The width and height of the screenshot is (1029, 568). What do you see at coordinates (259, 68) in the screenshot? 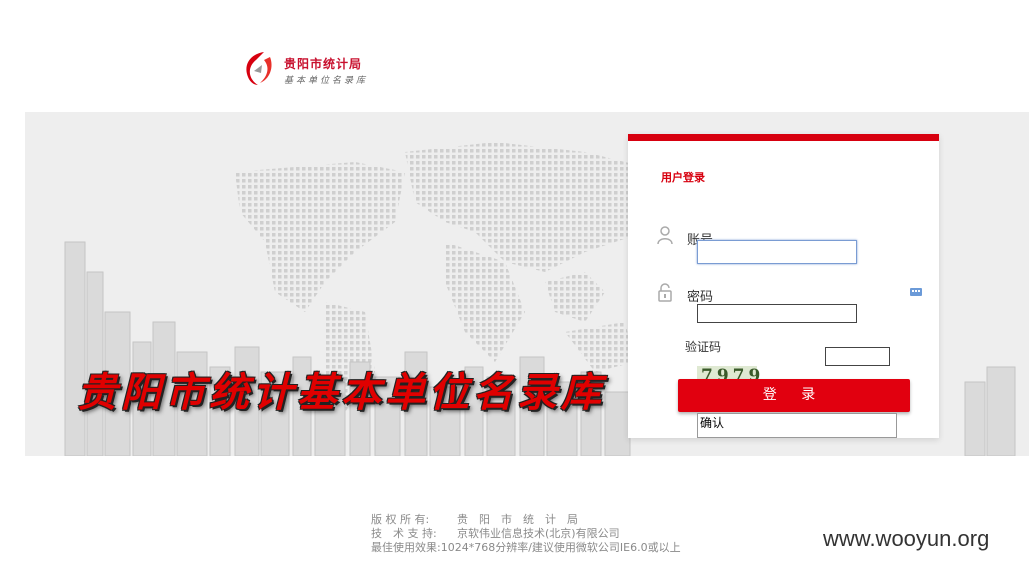
I see `guiyang-stats-logo-icon` at bounding box center [259, 68].